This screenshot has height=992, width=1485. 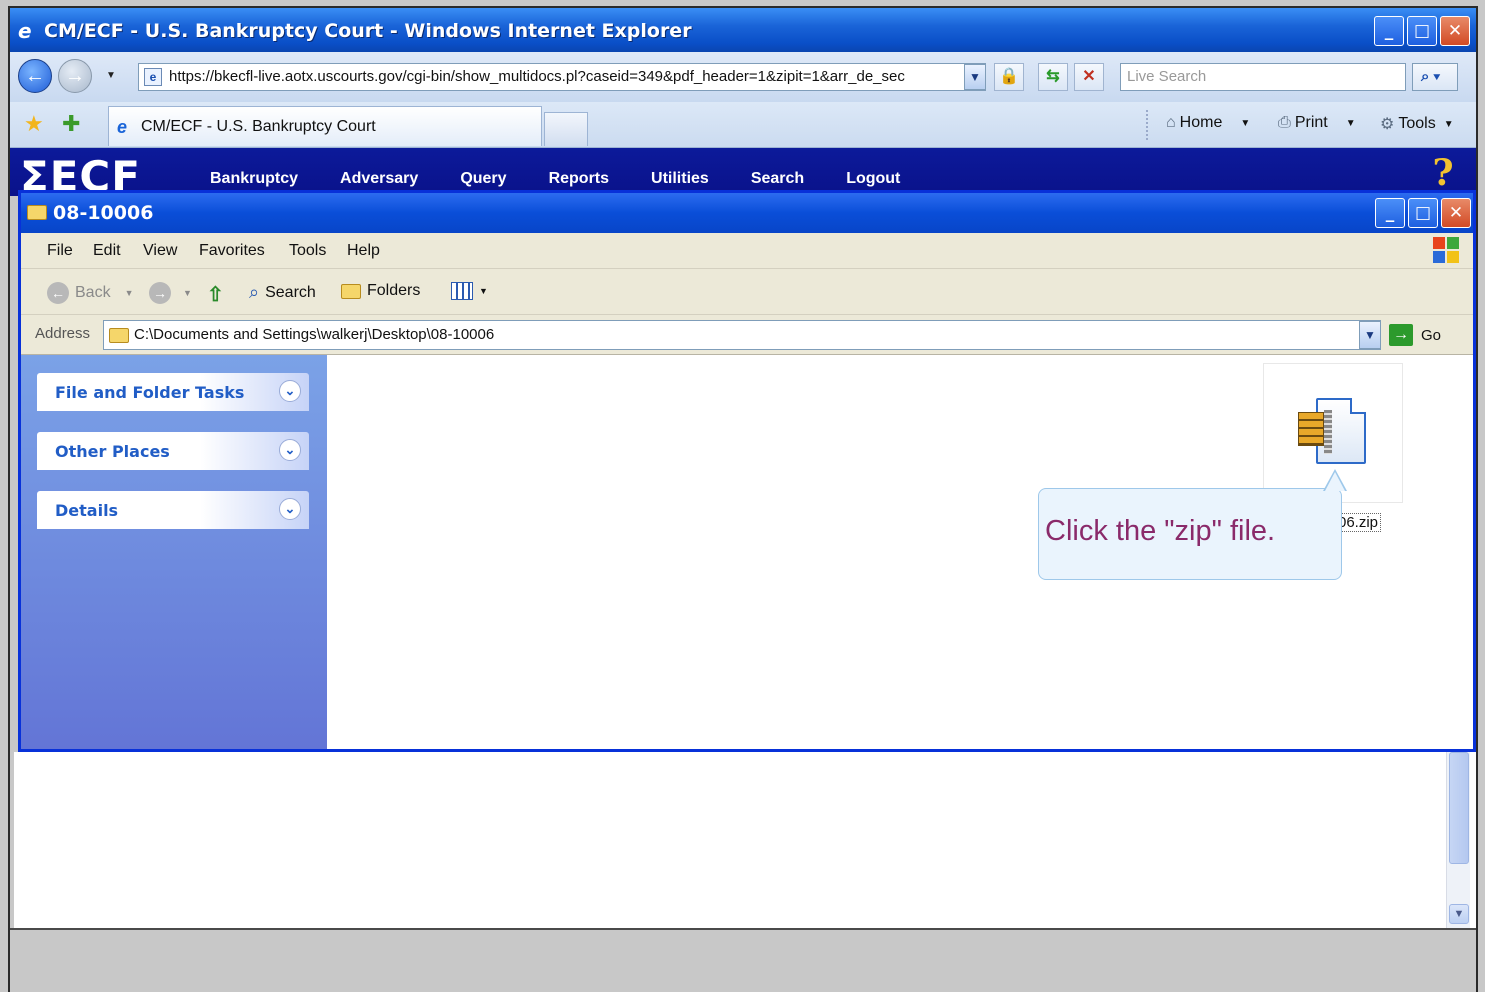 What do you see at coordinates (566, 129) in the screenshot?
I see `new-tab-button` at bounding box center [566, 129].